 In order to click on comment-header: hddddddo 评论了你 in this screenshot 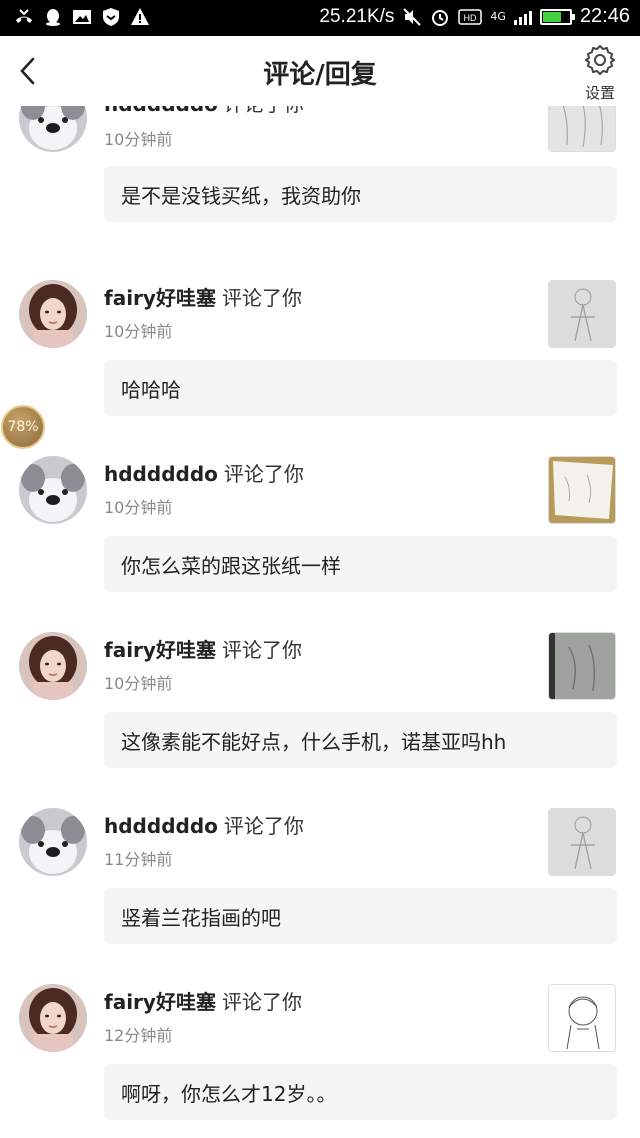, I will do `click(204, 111)`.